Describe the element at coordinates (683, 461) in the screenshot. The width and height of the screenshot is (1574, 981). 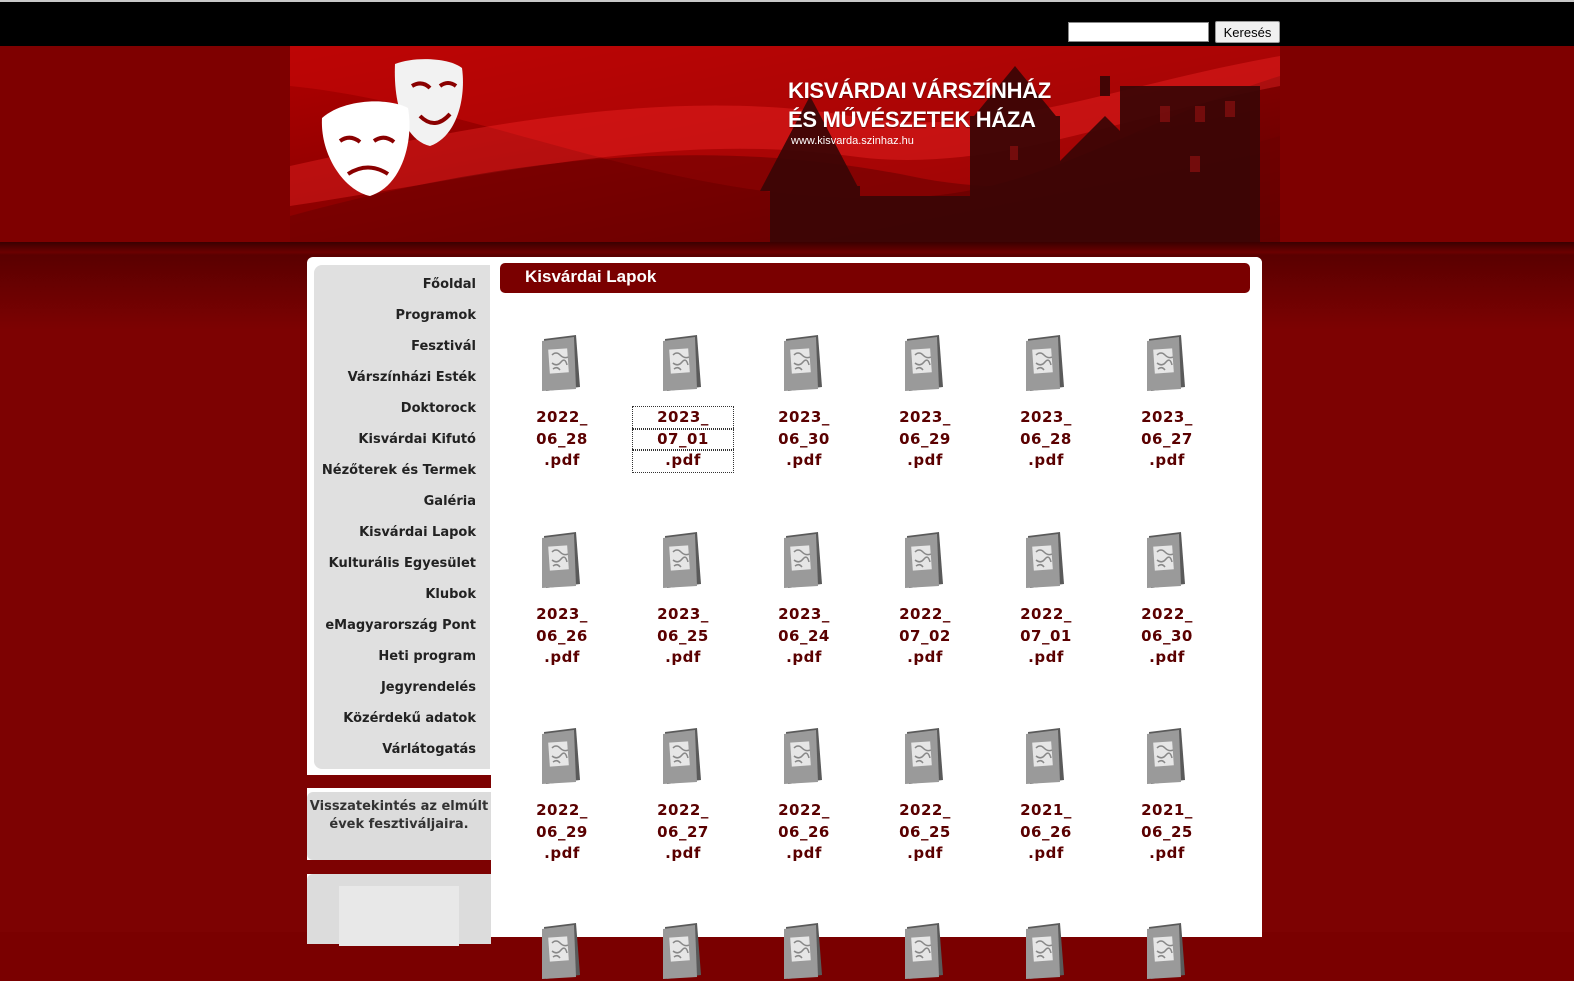
I see `file-name-part: .pdf` at that location.